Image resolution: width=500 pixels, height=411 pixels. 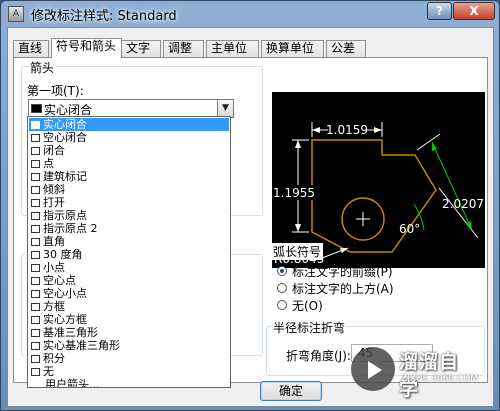 What do you see at coordinates (129, 189) in the screenshot?
I see `arrowhead-option: 倾斜` at bounding box center [129, 189].